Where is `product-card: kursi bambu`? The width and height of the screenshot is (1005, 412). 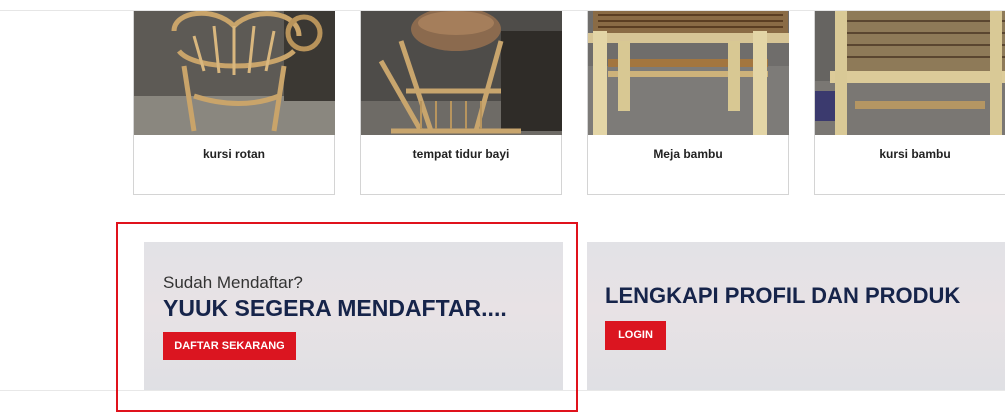 product-card: kursi bambu is located at coordinates (909, 103).